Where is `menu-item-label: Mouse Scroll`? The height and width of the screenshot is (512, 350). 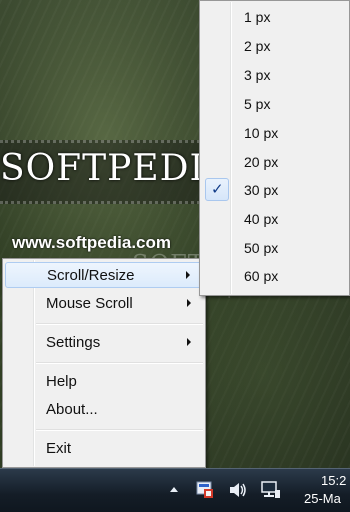 menu-item-label: Mouse Scroll is located at coordinates (89, 303).